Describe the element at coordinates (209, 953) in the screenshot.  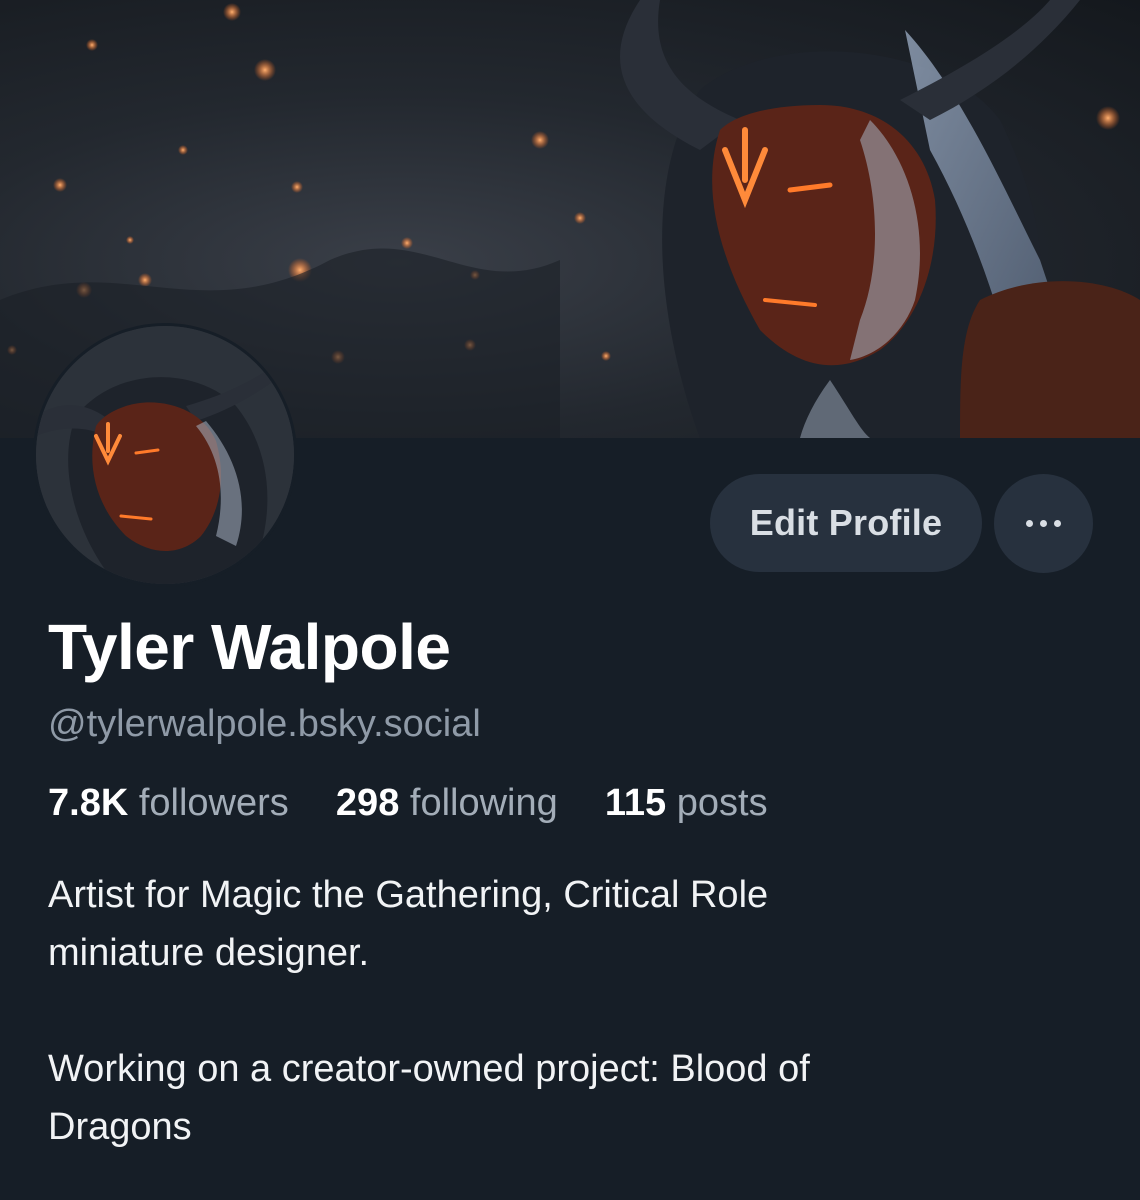
I see `bio-line: miniature designer.` at that location.